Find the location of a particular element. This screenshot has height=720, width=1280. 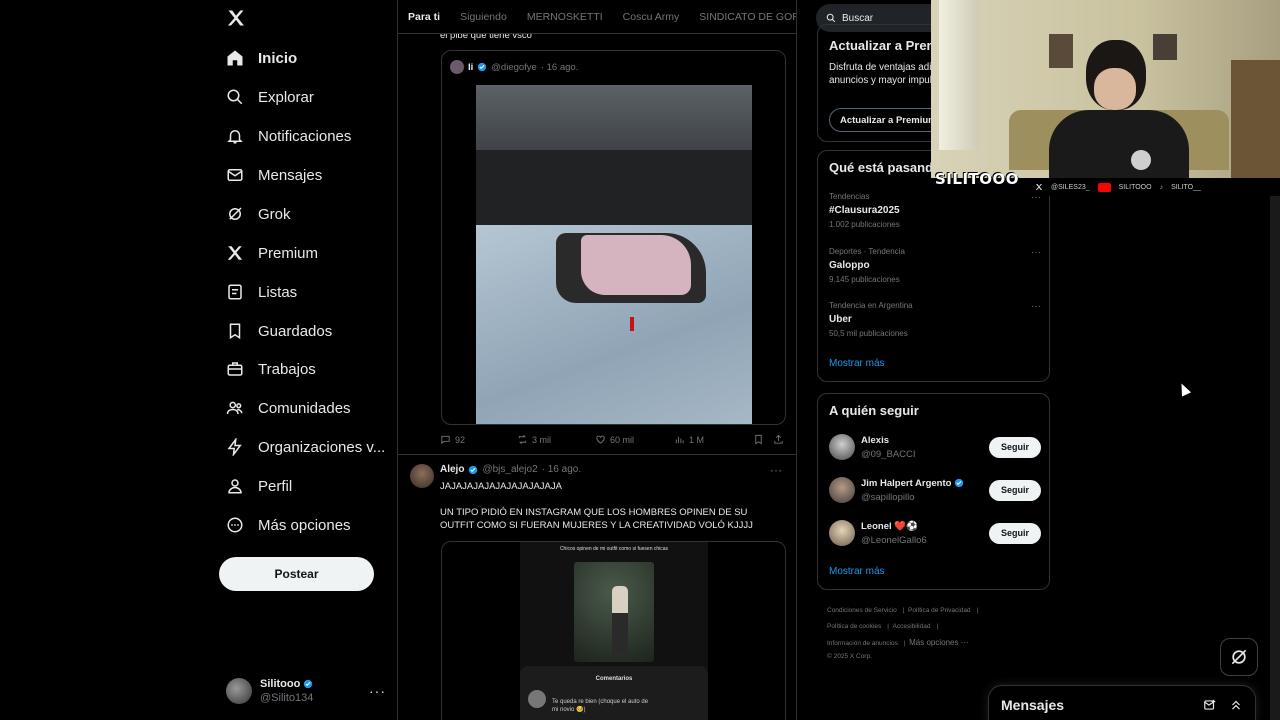

reply-button: 92 is located at coordinates (478, 439).